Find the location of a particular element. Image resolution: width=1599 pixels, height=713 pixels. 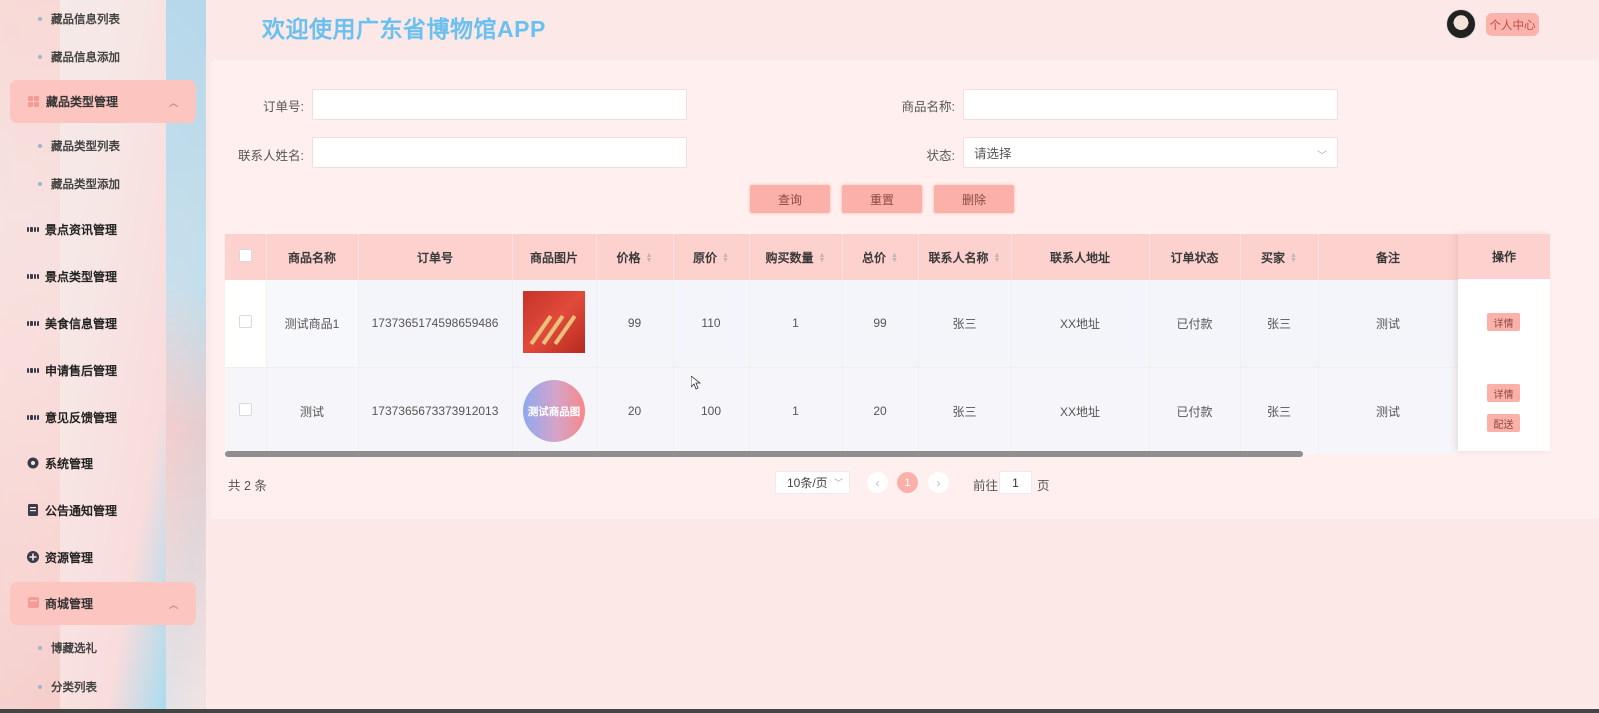

current-page: 1 is located at coordinates (907, 482).